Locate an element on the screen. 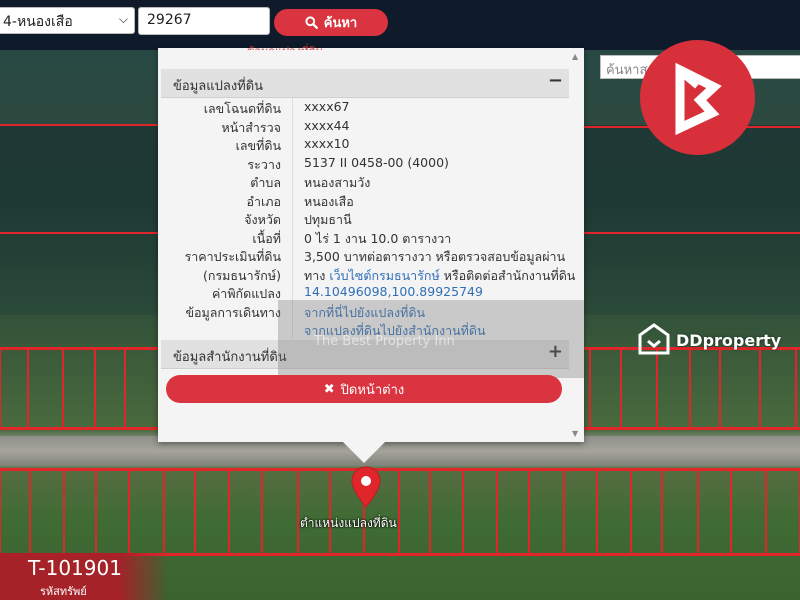 The image size is (800, 600). close-window-button: ✖ ปิดหน้าต่าง is located at coordinates (364, 389).